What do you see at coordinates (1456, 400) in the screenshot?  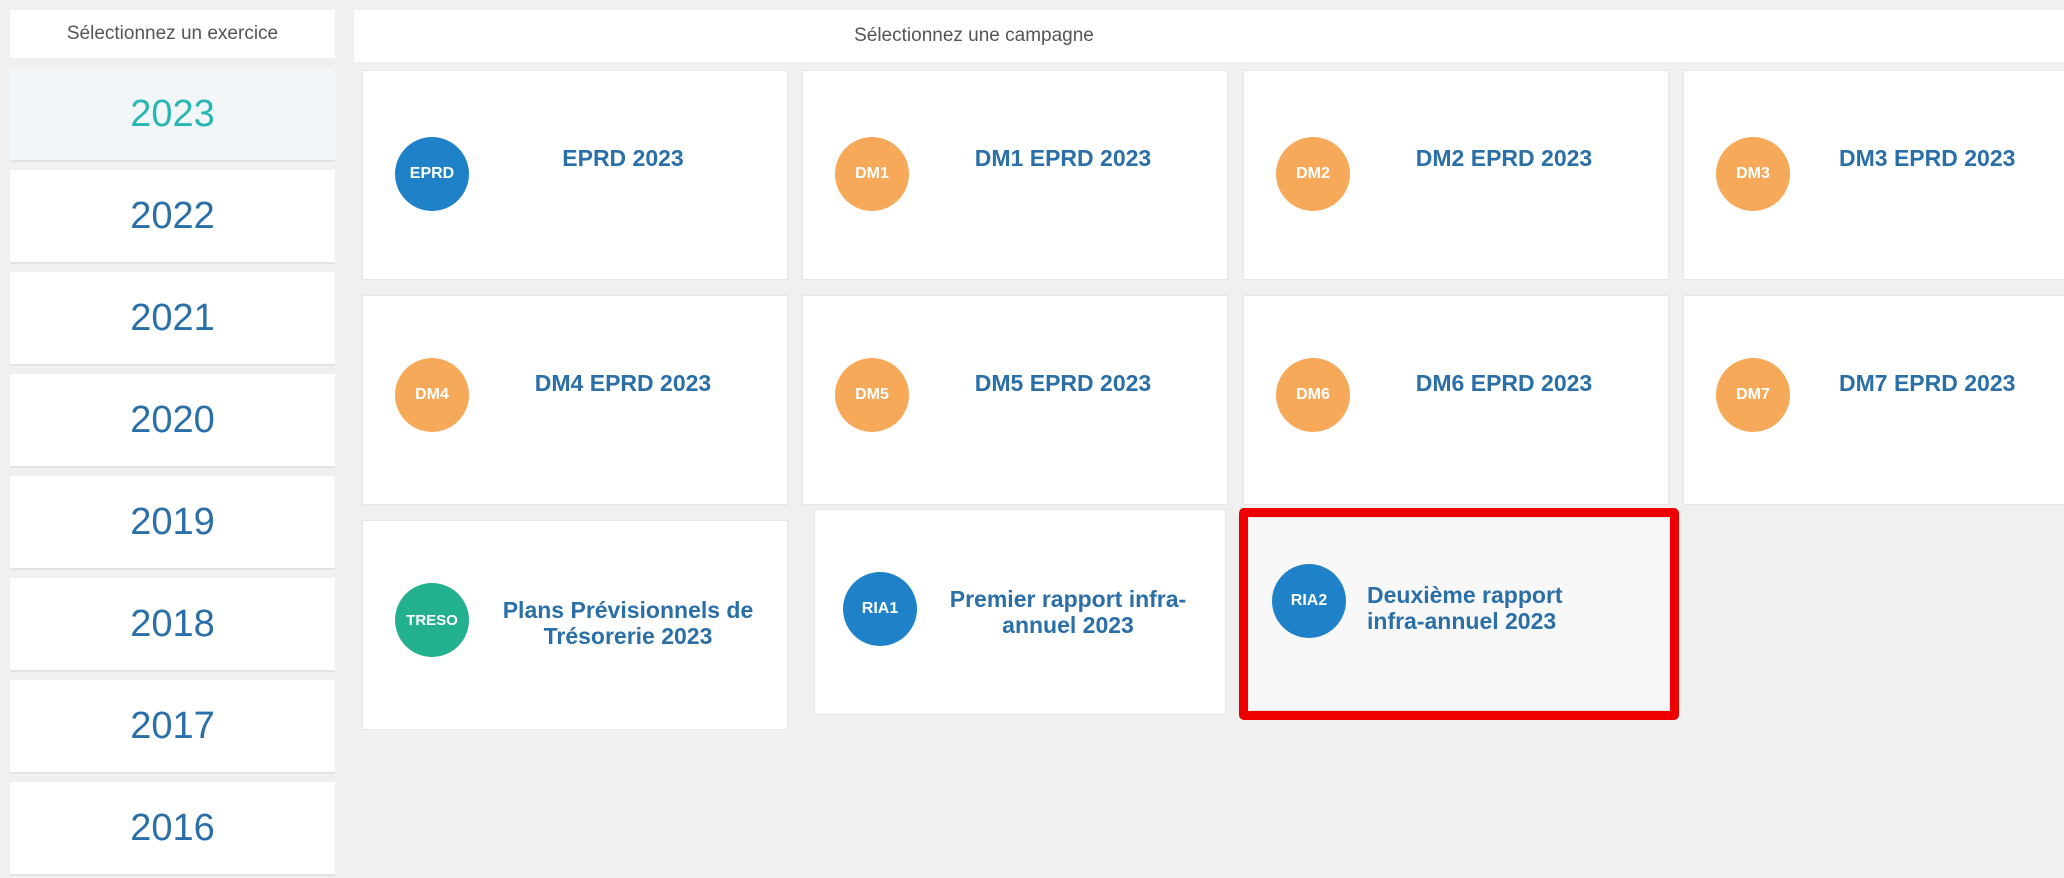 I see `campaign-card-dm6: DM6 DM6 EPRD 2023` at bounding box center [1456, 400].